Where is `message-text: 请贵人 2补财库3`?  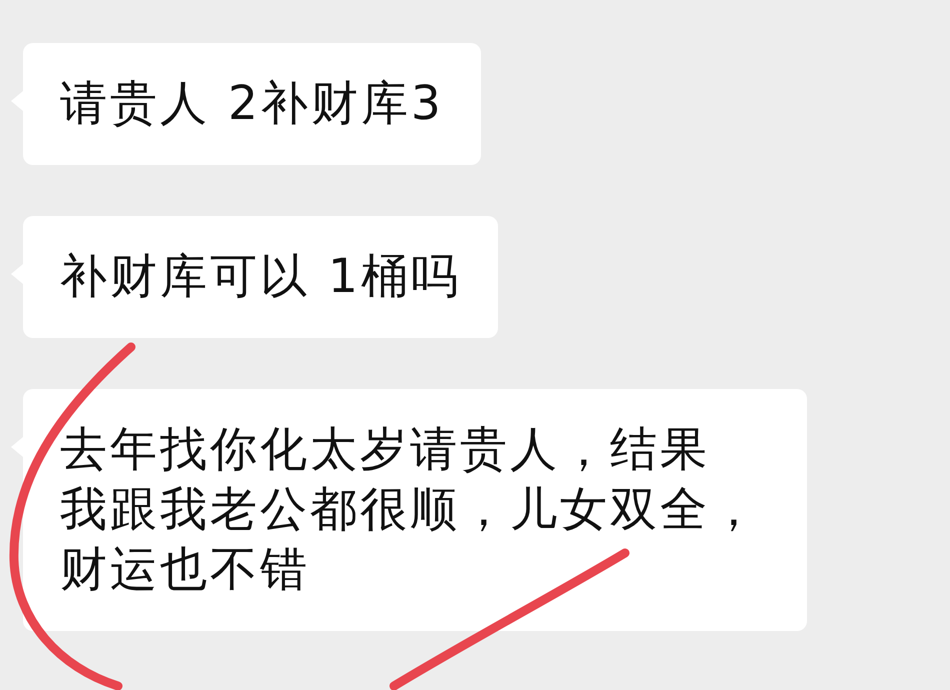
message-text: 请贵人 2补财库3 is located at coordinates (252, 104).